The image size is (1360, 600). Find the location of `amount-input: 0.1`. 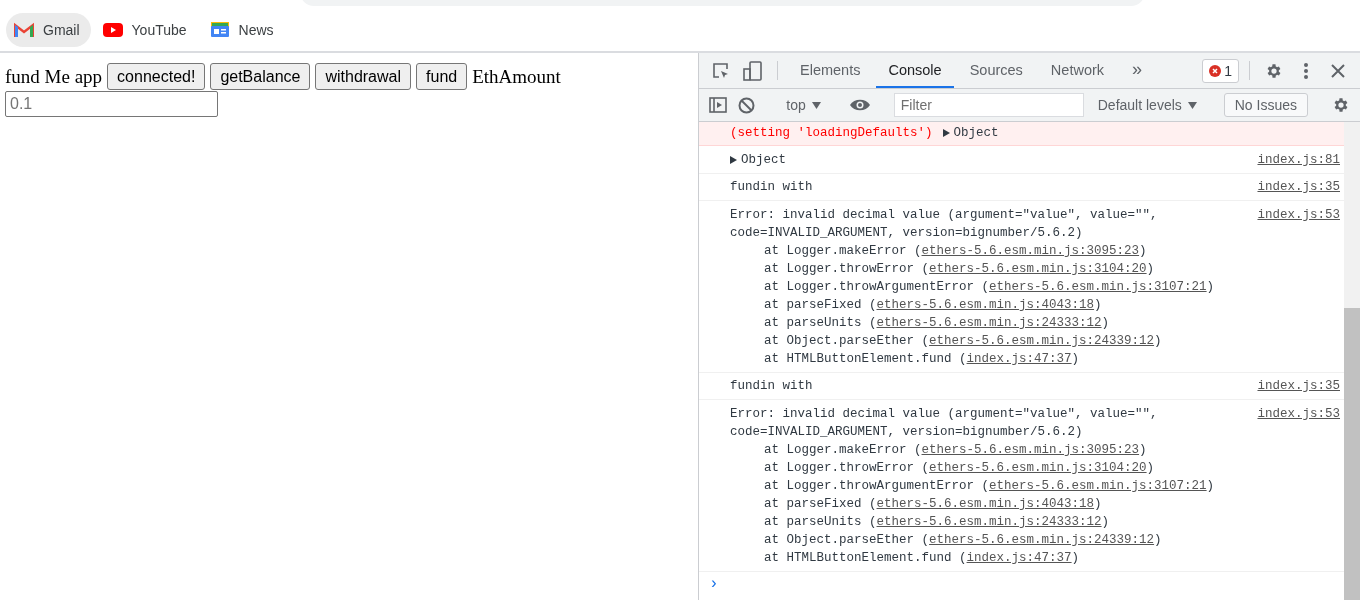

amount-input: 0.1 is located at coordinates (111, 104).